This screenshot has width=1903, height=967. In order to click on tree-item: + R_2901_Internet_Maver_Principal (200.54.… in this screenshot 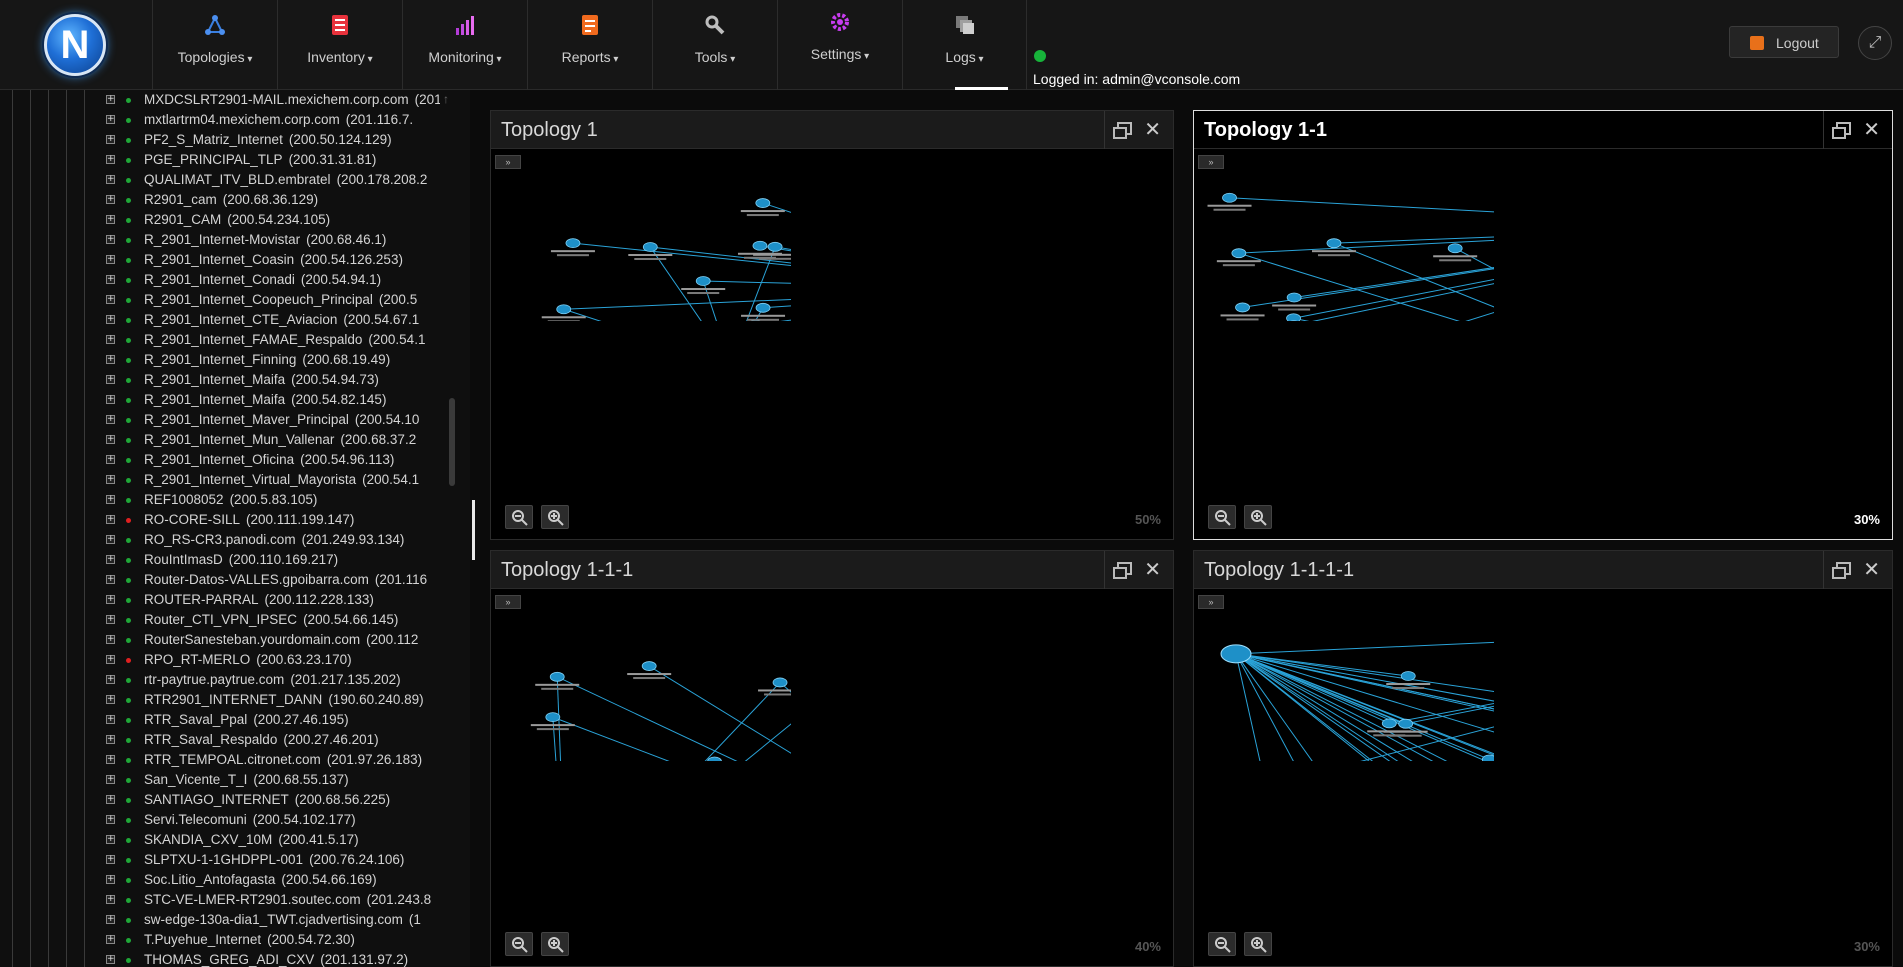, I will do `click(269, 420)`.